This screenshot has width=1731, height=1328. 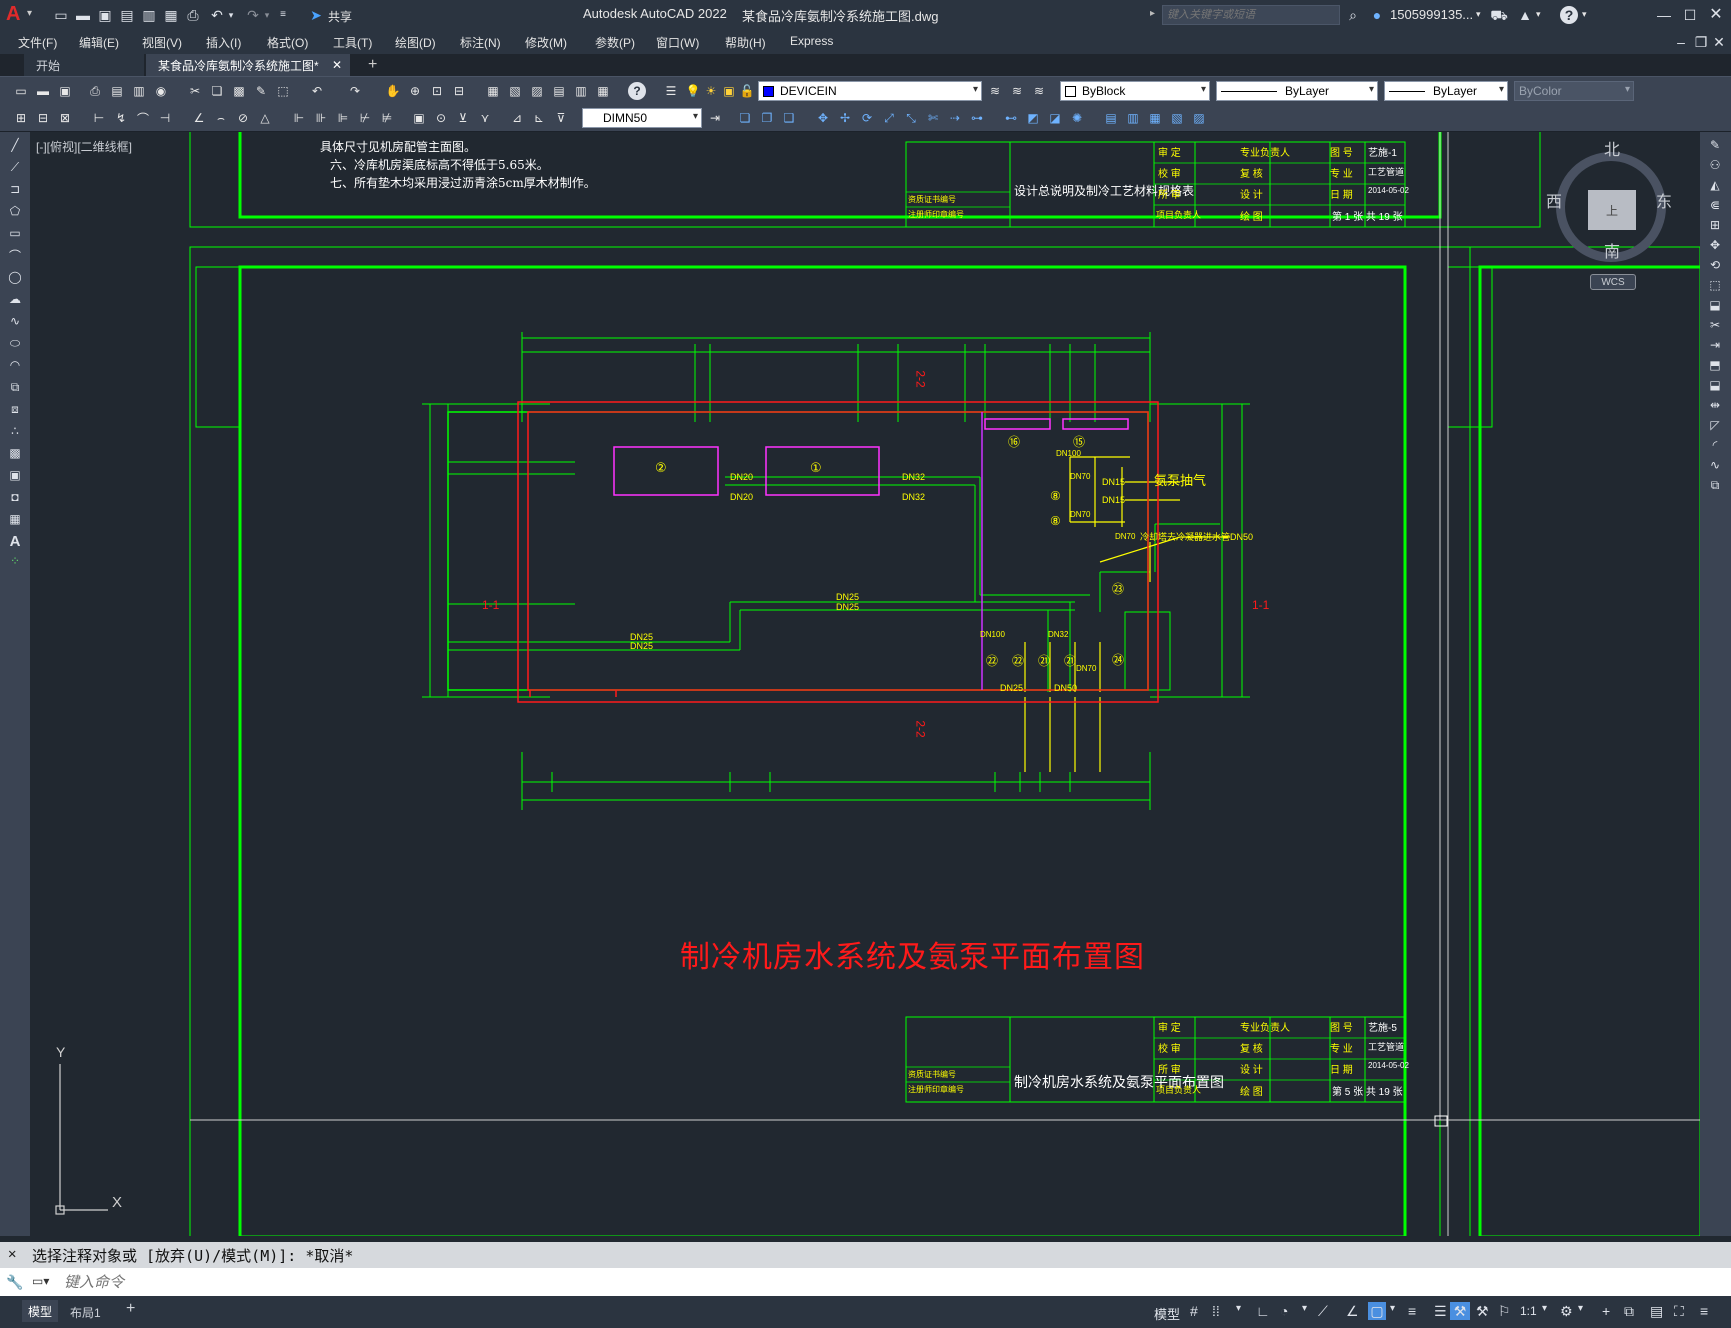 What do you see at coordinates (1504, 1311) in the screenshot?
I see `annotation-scale-icon: ⚐` at bounding box center [1504, 1311].